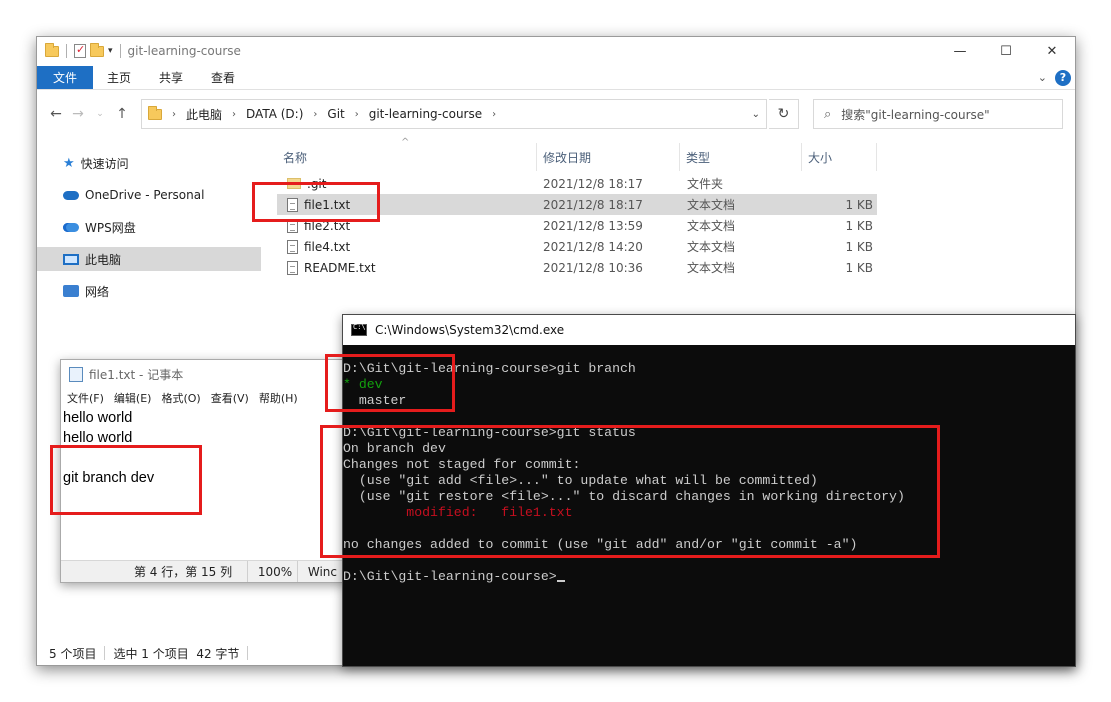  What do you see at coordinates (110, 51) in the screenshot?
I see `customize-dropdown-icon: ▾` at bounding box center [110, 51].